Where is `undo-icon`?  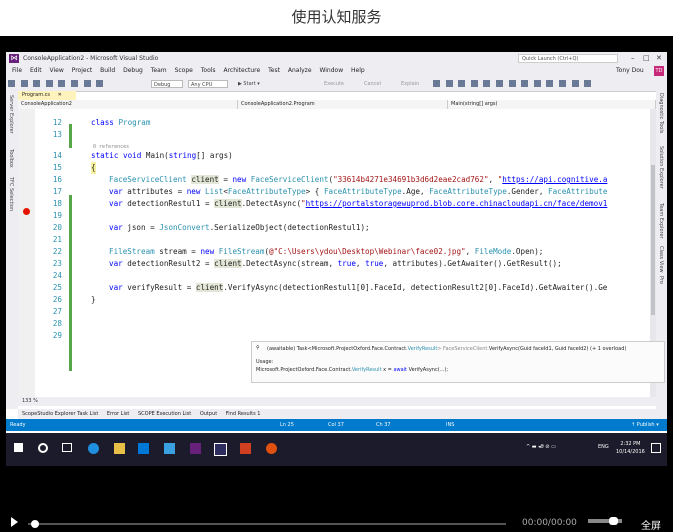 undo-icon is located at coordinates (87, 83).